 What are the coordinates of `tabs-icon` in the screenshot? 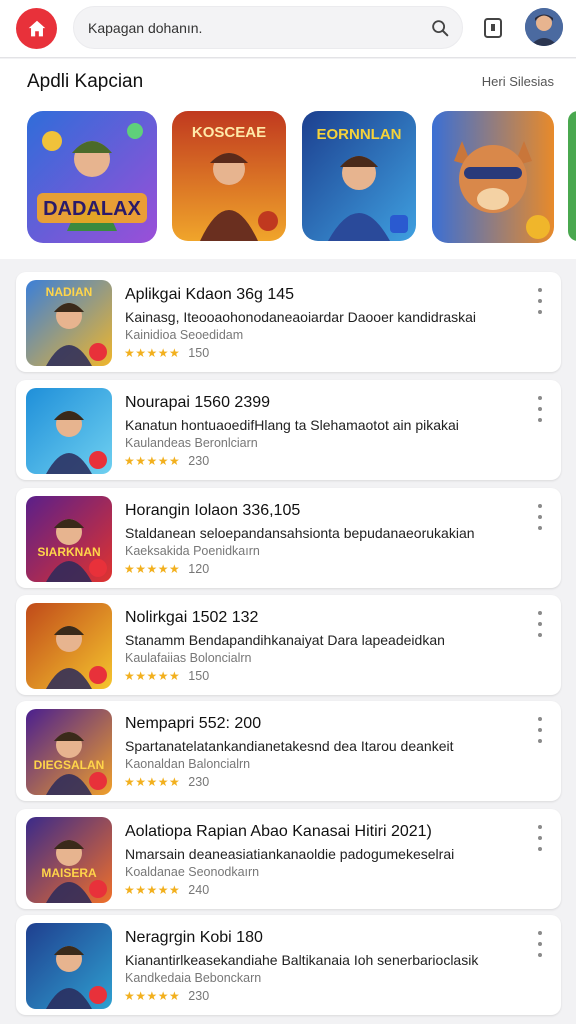 It's located at (493, 28).